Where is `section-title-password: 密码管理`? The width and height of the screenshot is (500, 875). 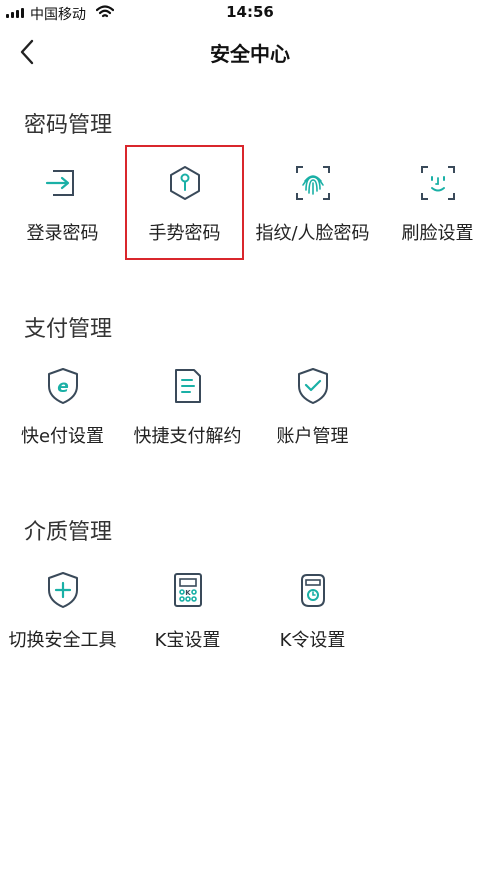
section-title-password: 密码管理 is located at coordinates (68, 125).